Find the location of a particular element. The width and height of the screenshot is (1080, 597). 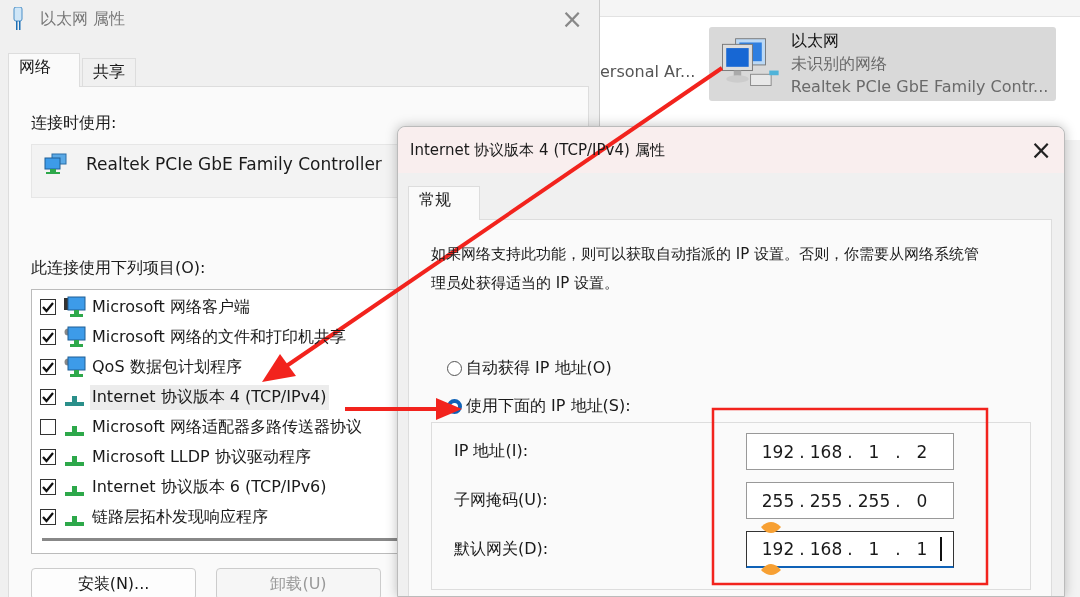

close-button: × is located at coordinates (1041, 150).